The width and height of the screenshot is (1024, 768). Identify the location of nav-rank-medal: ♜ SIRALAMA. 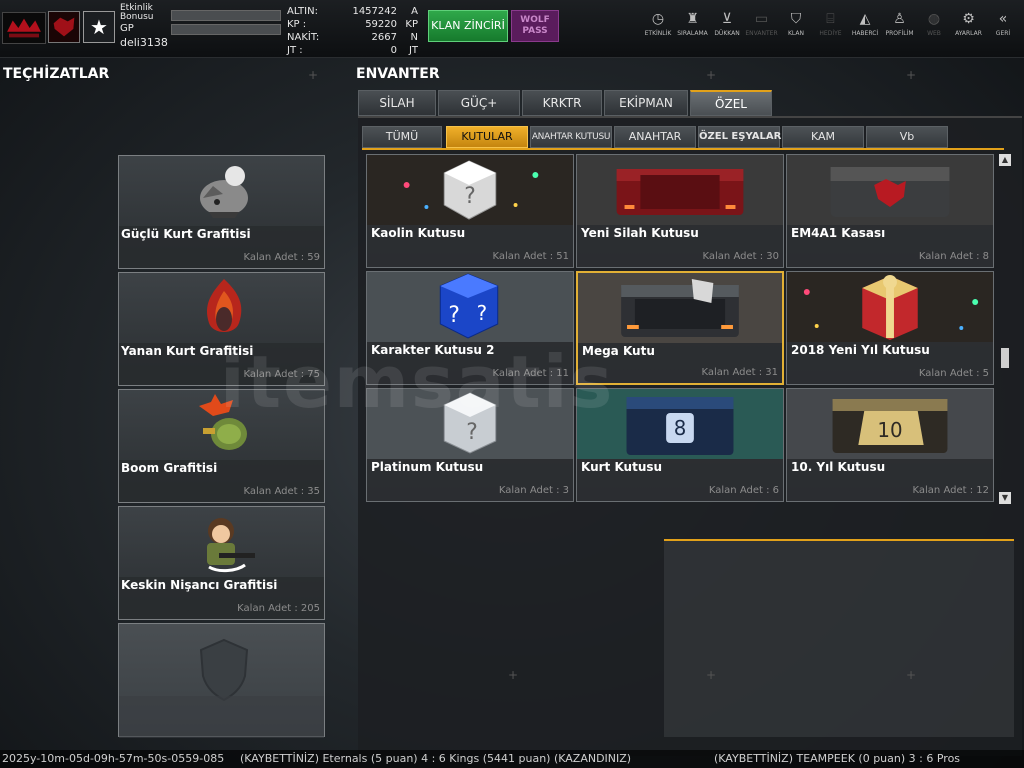
(693, 28).